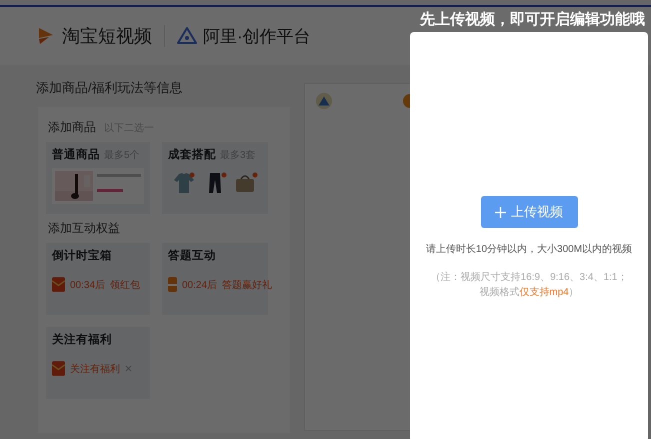 The image size is (651, 439). What do you see at coordinates (192, 154) in the screenshot?
I see `card-title: 成套搭配` at bounding box center [192, 154].